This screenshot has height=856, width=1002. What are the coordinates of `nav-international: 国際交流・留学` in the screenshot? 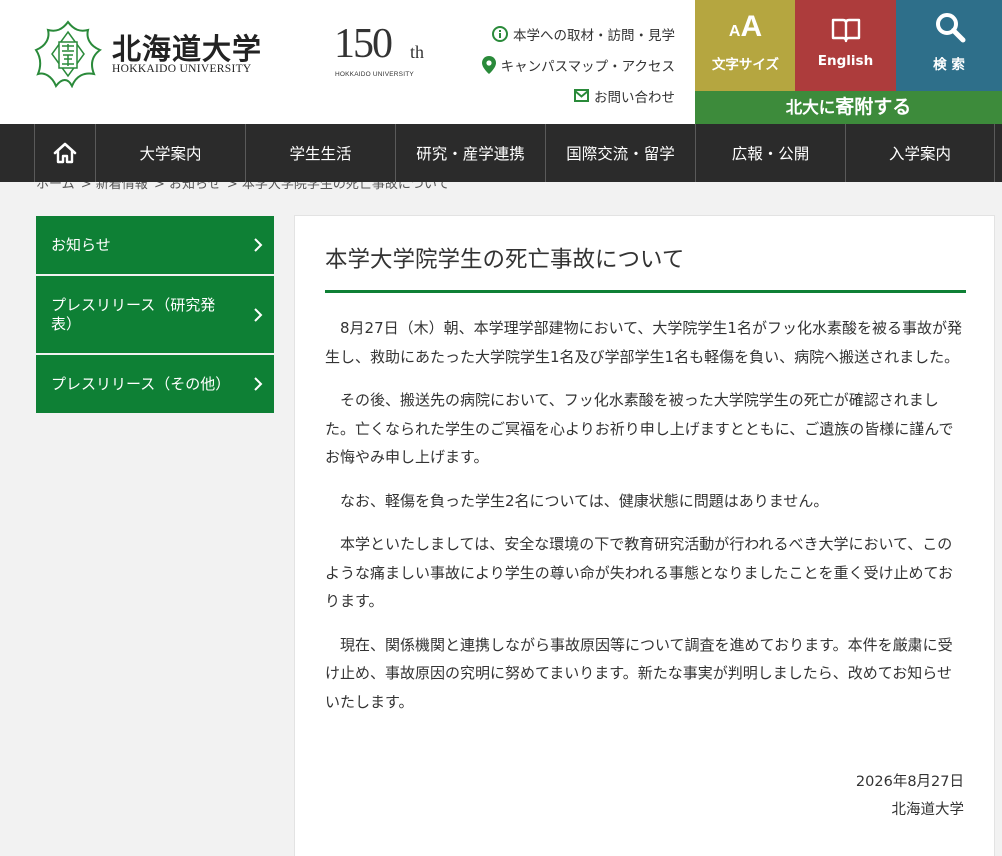 It's located at (620, 153).